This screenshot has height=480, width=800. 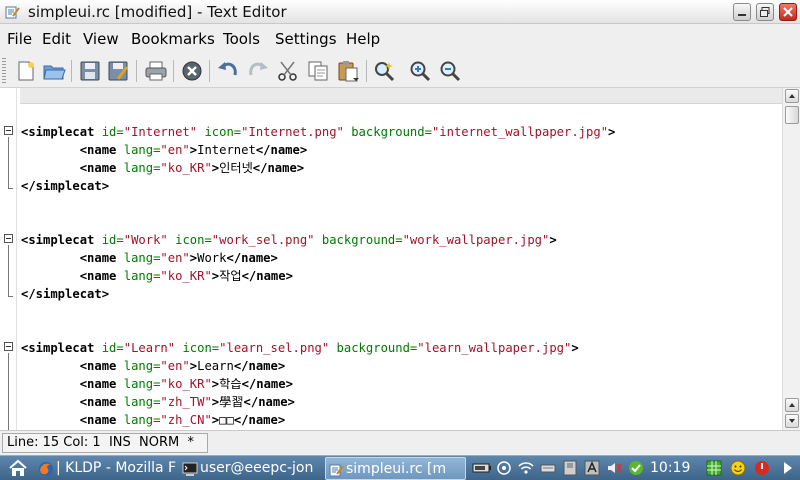 What do you see at coordinates (792, 421) in the screenshot?
I see `scroll-down-button` at bounding box center [792, 421].